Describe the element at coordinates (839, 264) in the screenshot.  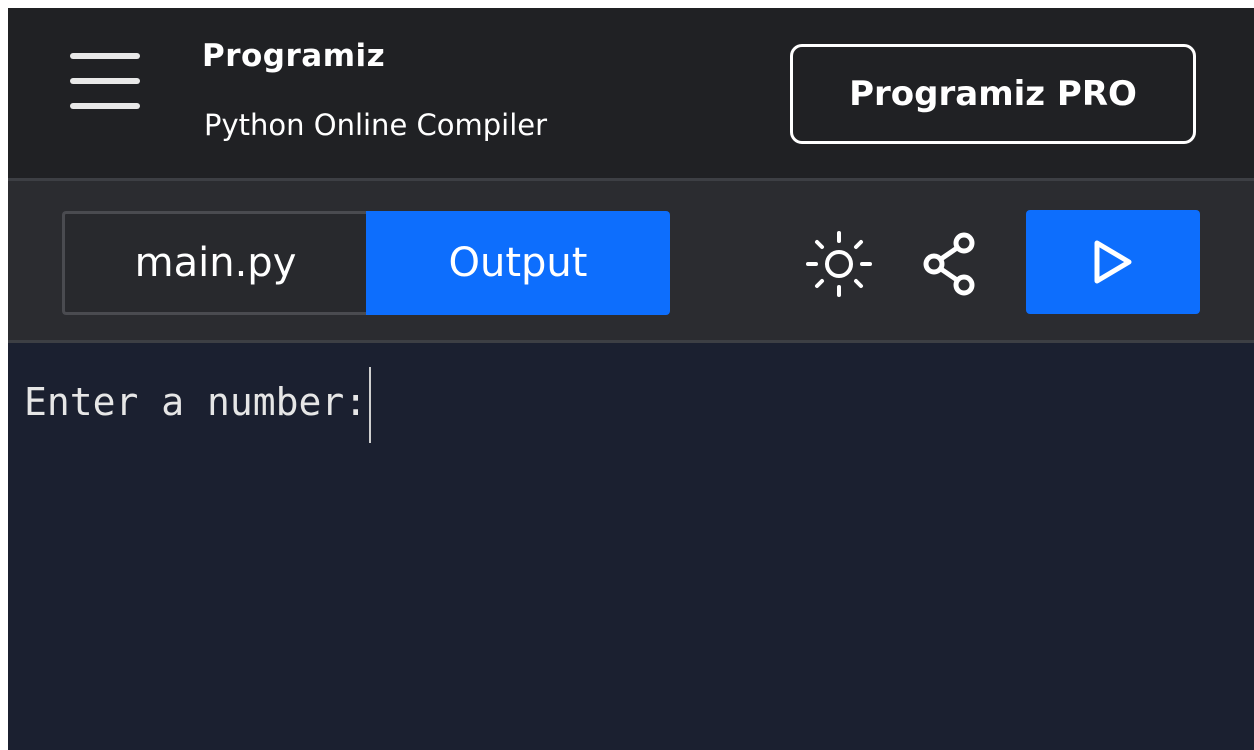
I see `sun-icon` at that location.